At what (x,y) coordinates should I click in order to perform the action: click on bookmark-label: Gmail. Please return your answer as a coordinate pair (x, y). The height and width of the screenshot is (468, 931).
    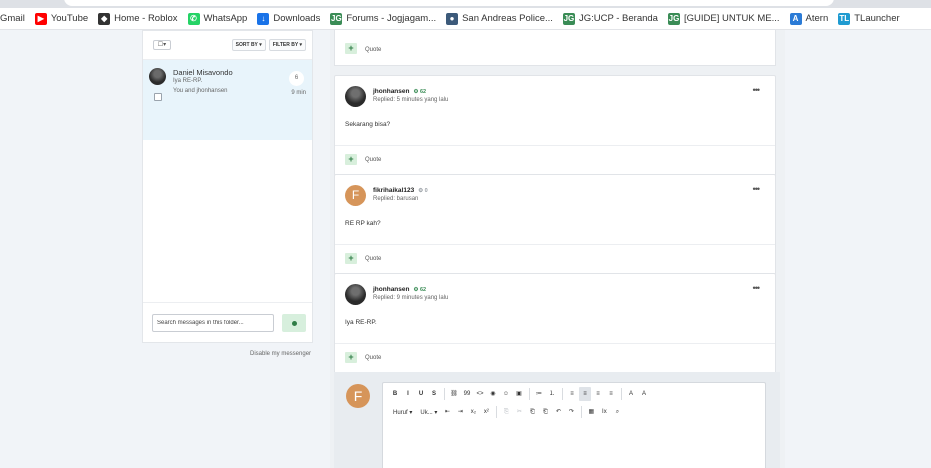
    Looking at the image, I should click on (12, 18).